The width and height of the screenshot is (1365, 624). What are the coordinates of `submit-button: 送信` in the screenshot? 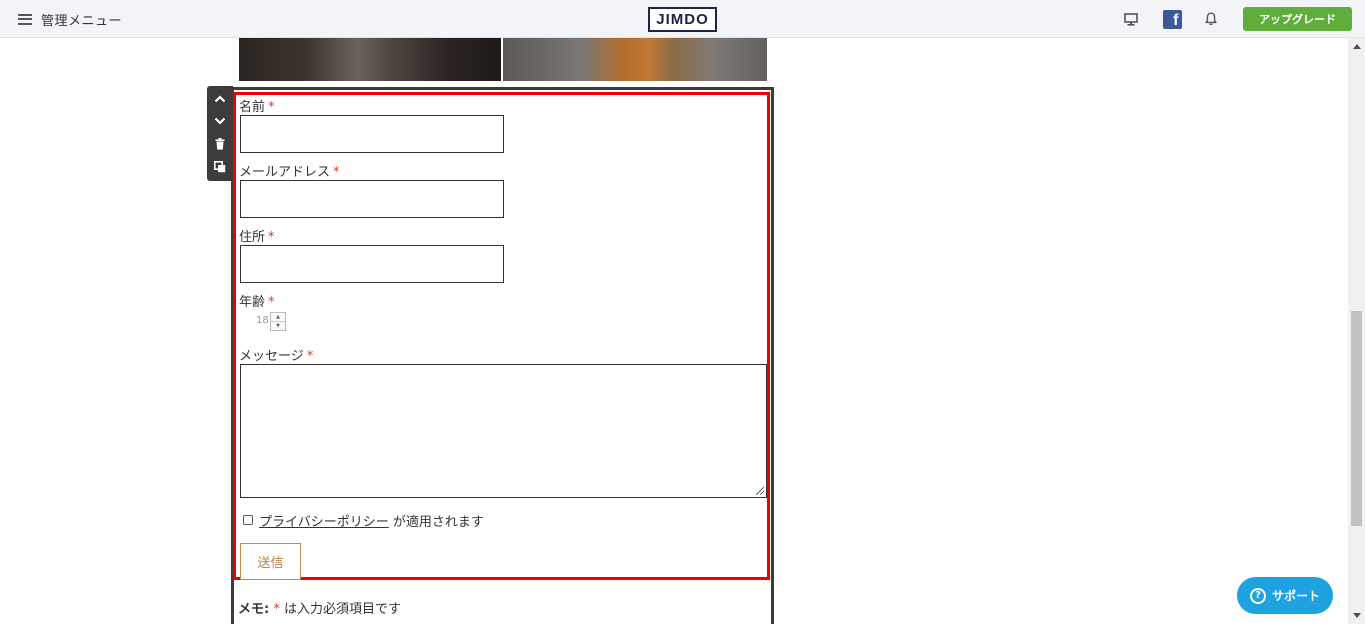 It's located at (270, 561).